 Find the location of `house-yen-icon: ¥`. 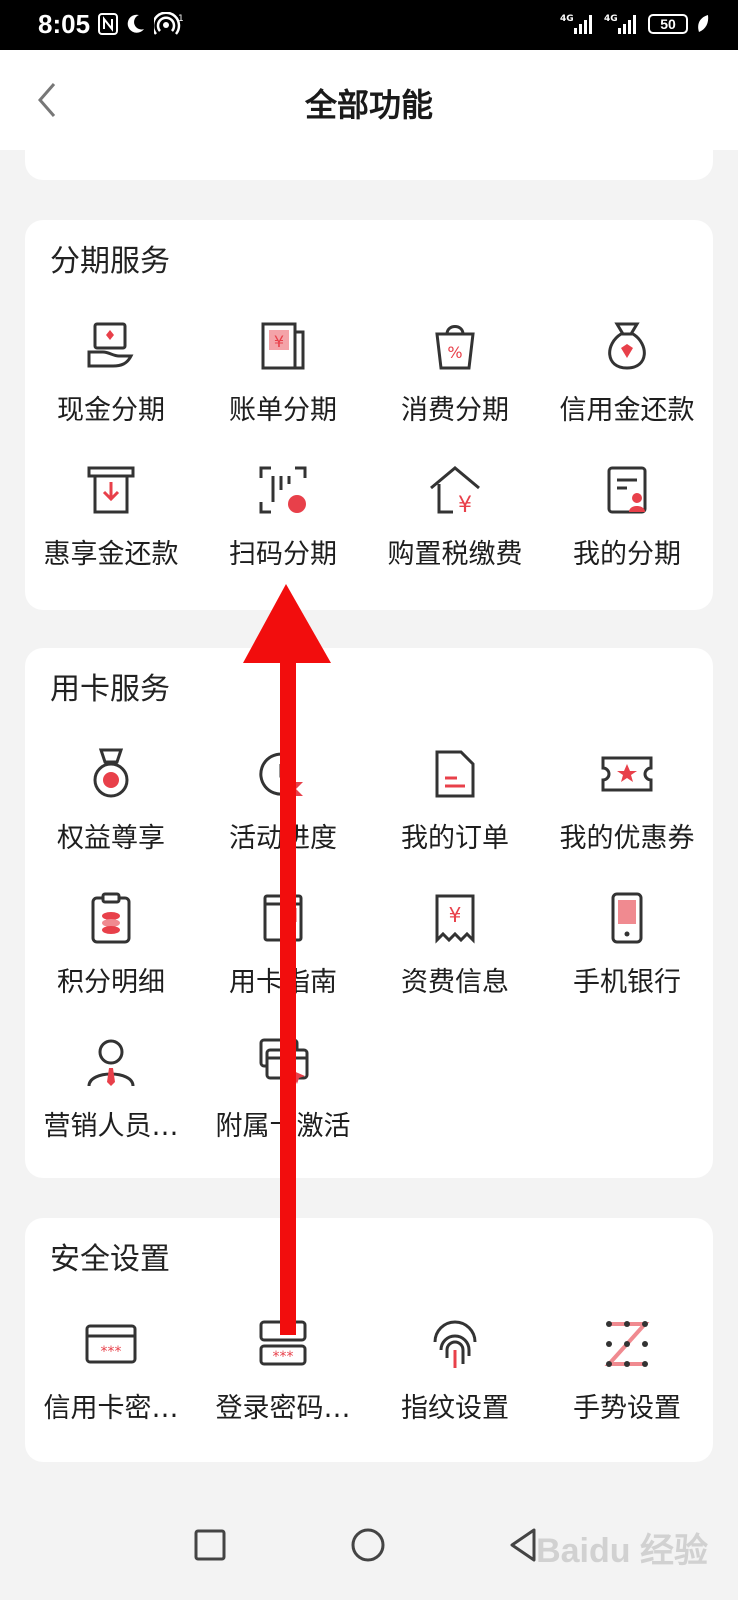

house-yen-icon: ¥ is located at coordinates (455, 492).